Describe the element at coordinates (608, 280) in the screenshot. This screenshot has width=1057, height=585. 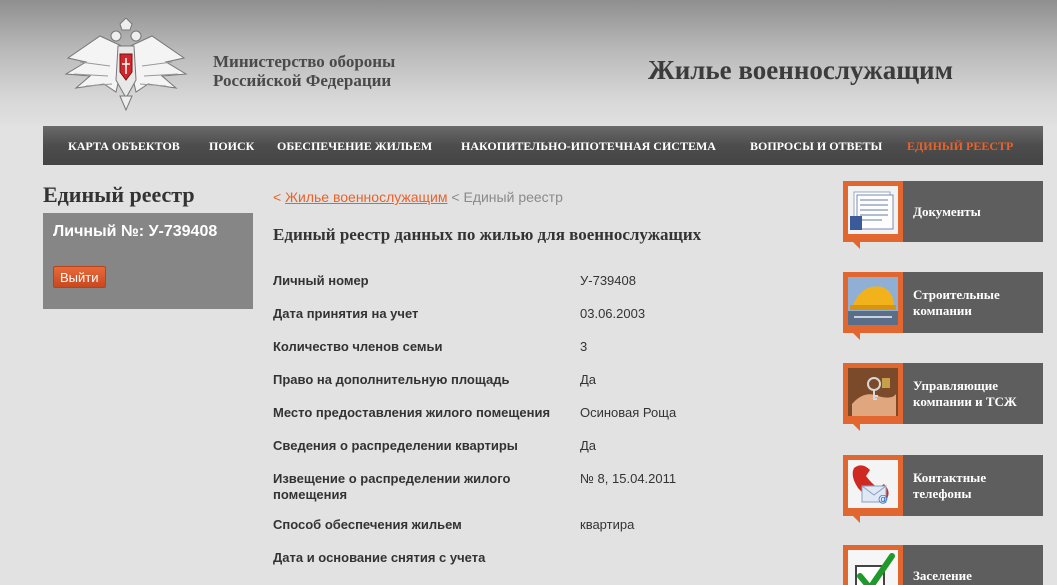
I see `row-value: У-739408` at that location.